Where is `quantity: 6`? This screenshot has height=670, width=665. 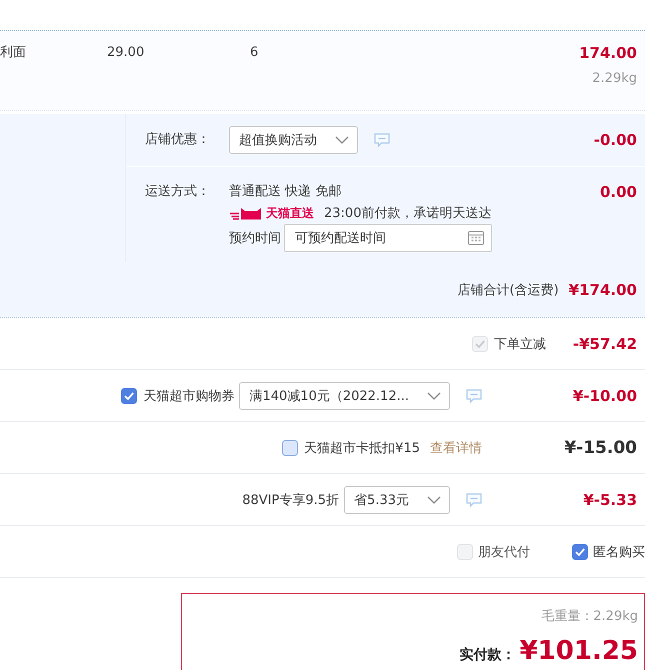 quantity: 6 is located at coordinates (255, 53).